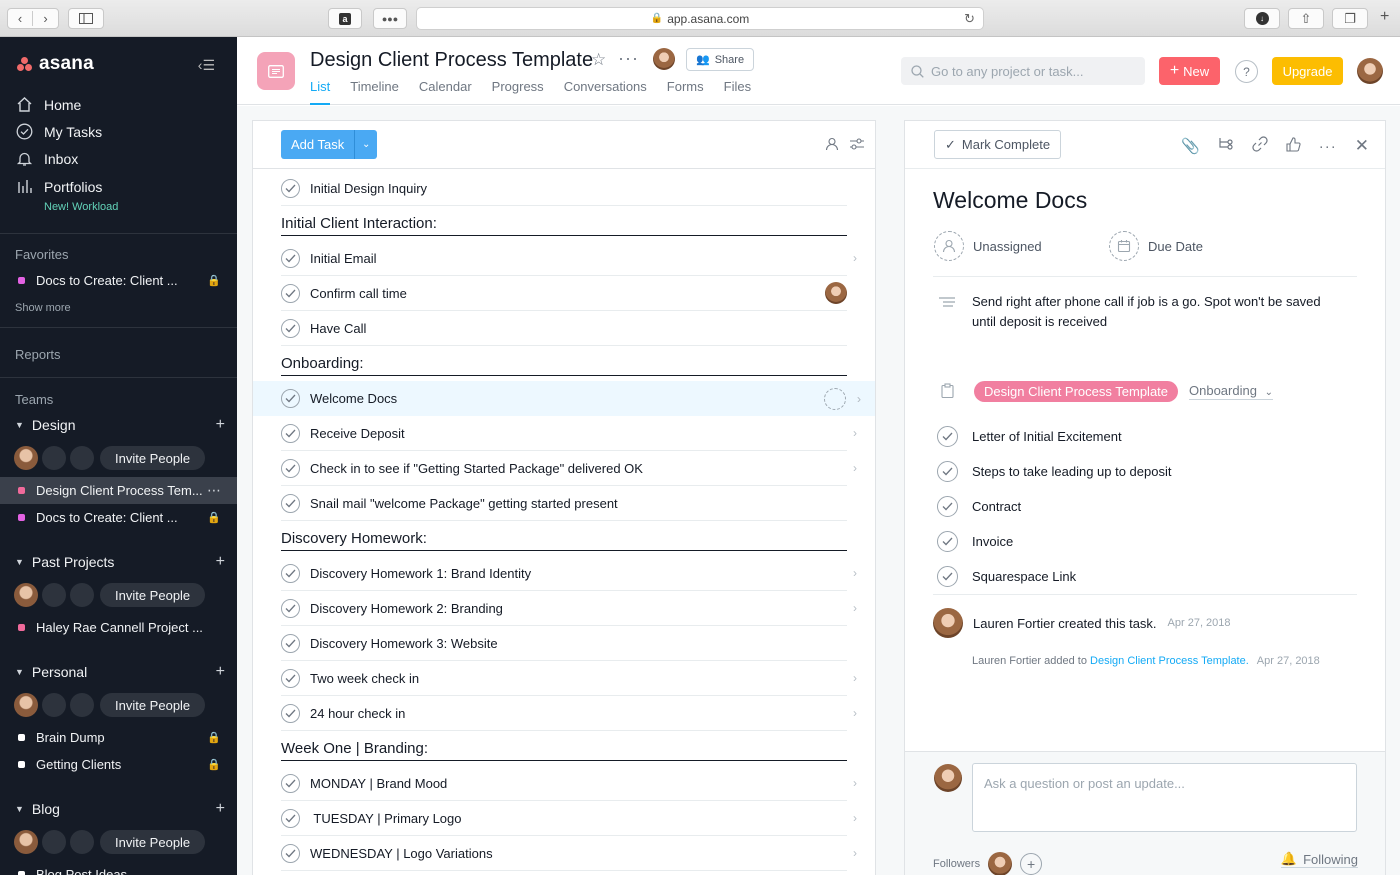  Describe the element at coordinates (1260, 146) in the screenshot. I see `link-icon` at that location.